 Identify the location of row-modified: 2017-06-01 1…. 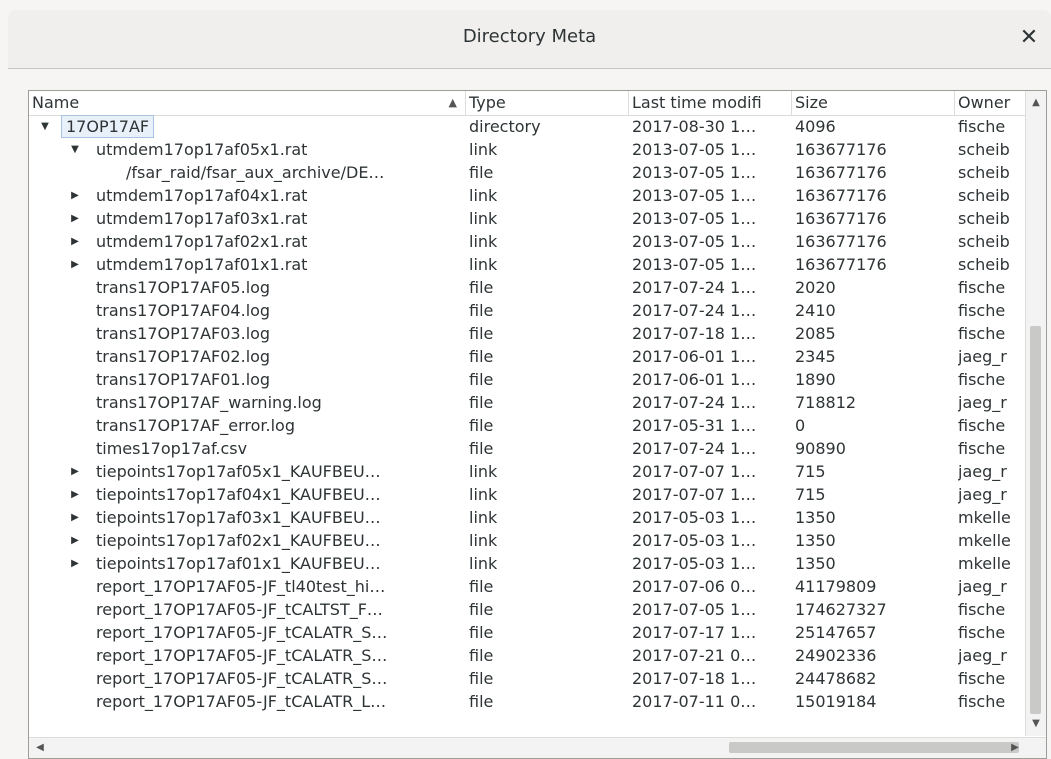
(694, 379).